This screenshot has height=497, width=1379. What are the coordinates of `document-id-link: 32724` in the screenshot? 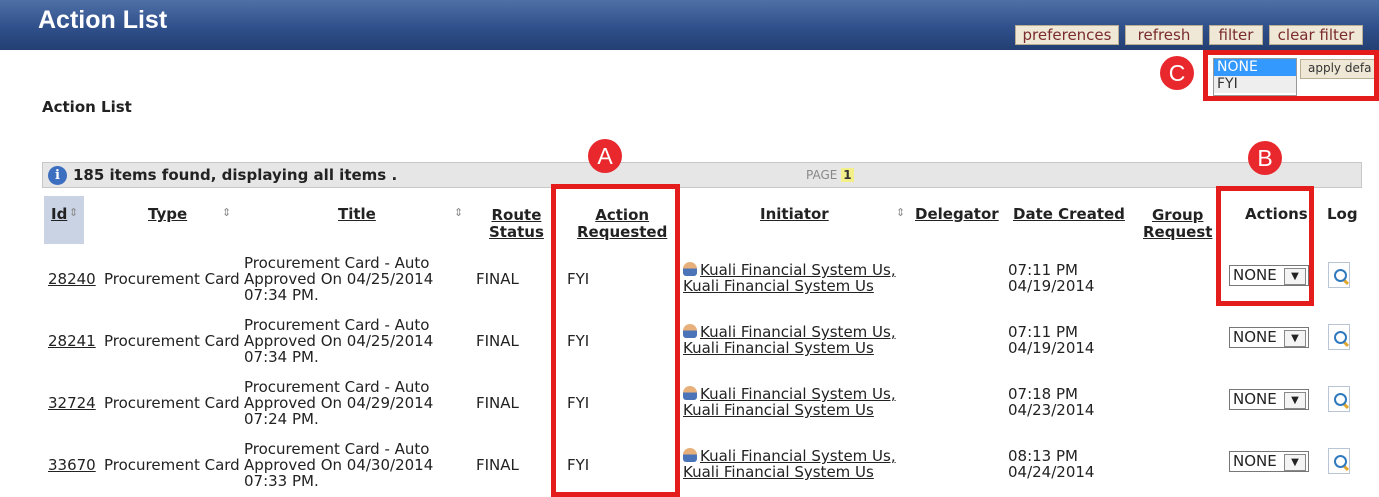 It's located at (72, 403).